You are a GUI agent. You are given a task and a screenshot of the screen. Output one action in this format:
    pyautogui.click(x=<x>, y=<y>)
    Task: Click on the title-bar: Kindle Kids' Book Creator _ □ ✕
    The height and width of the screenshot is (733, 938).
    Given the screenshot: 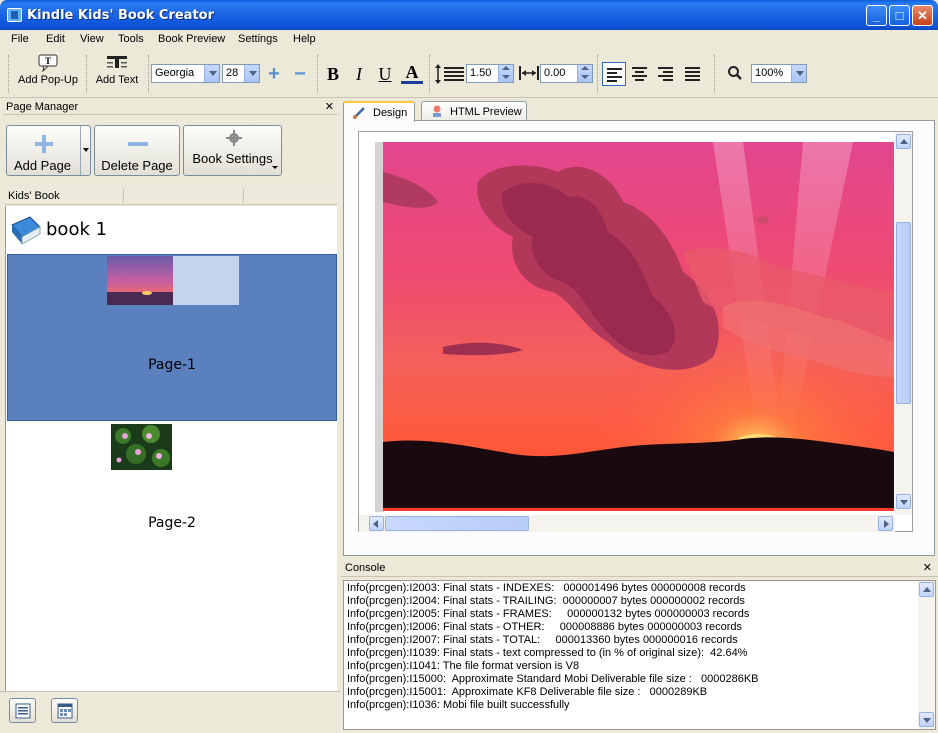 What is the action you would take?
    pyautogui.click(x=469, y=15)
    